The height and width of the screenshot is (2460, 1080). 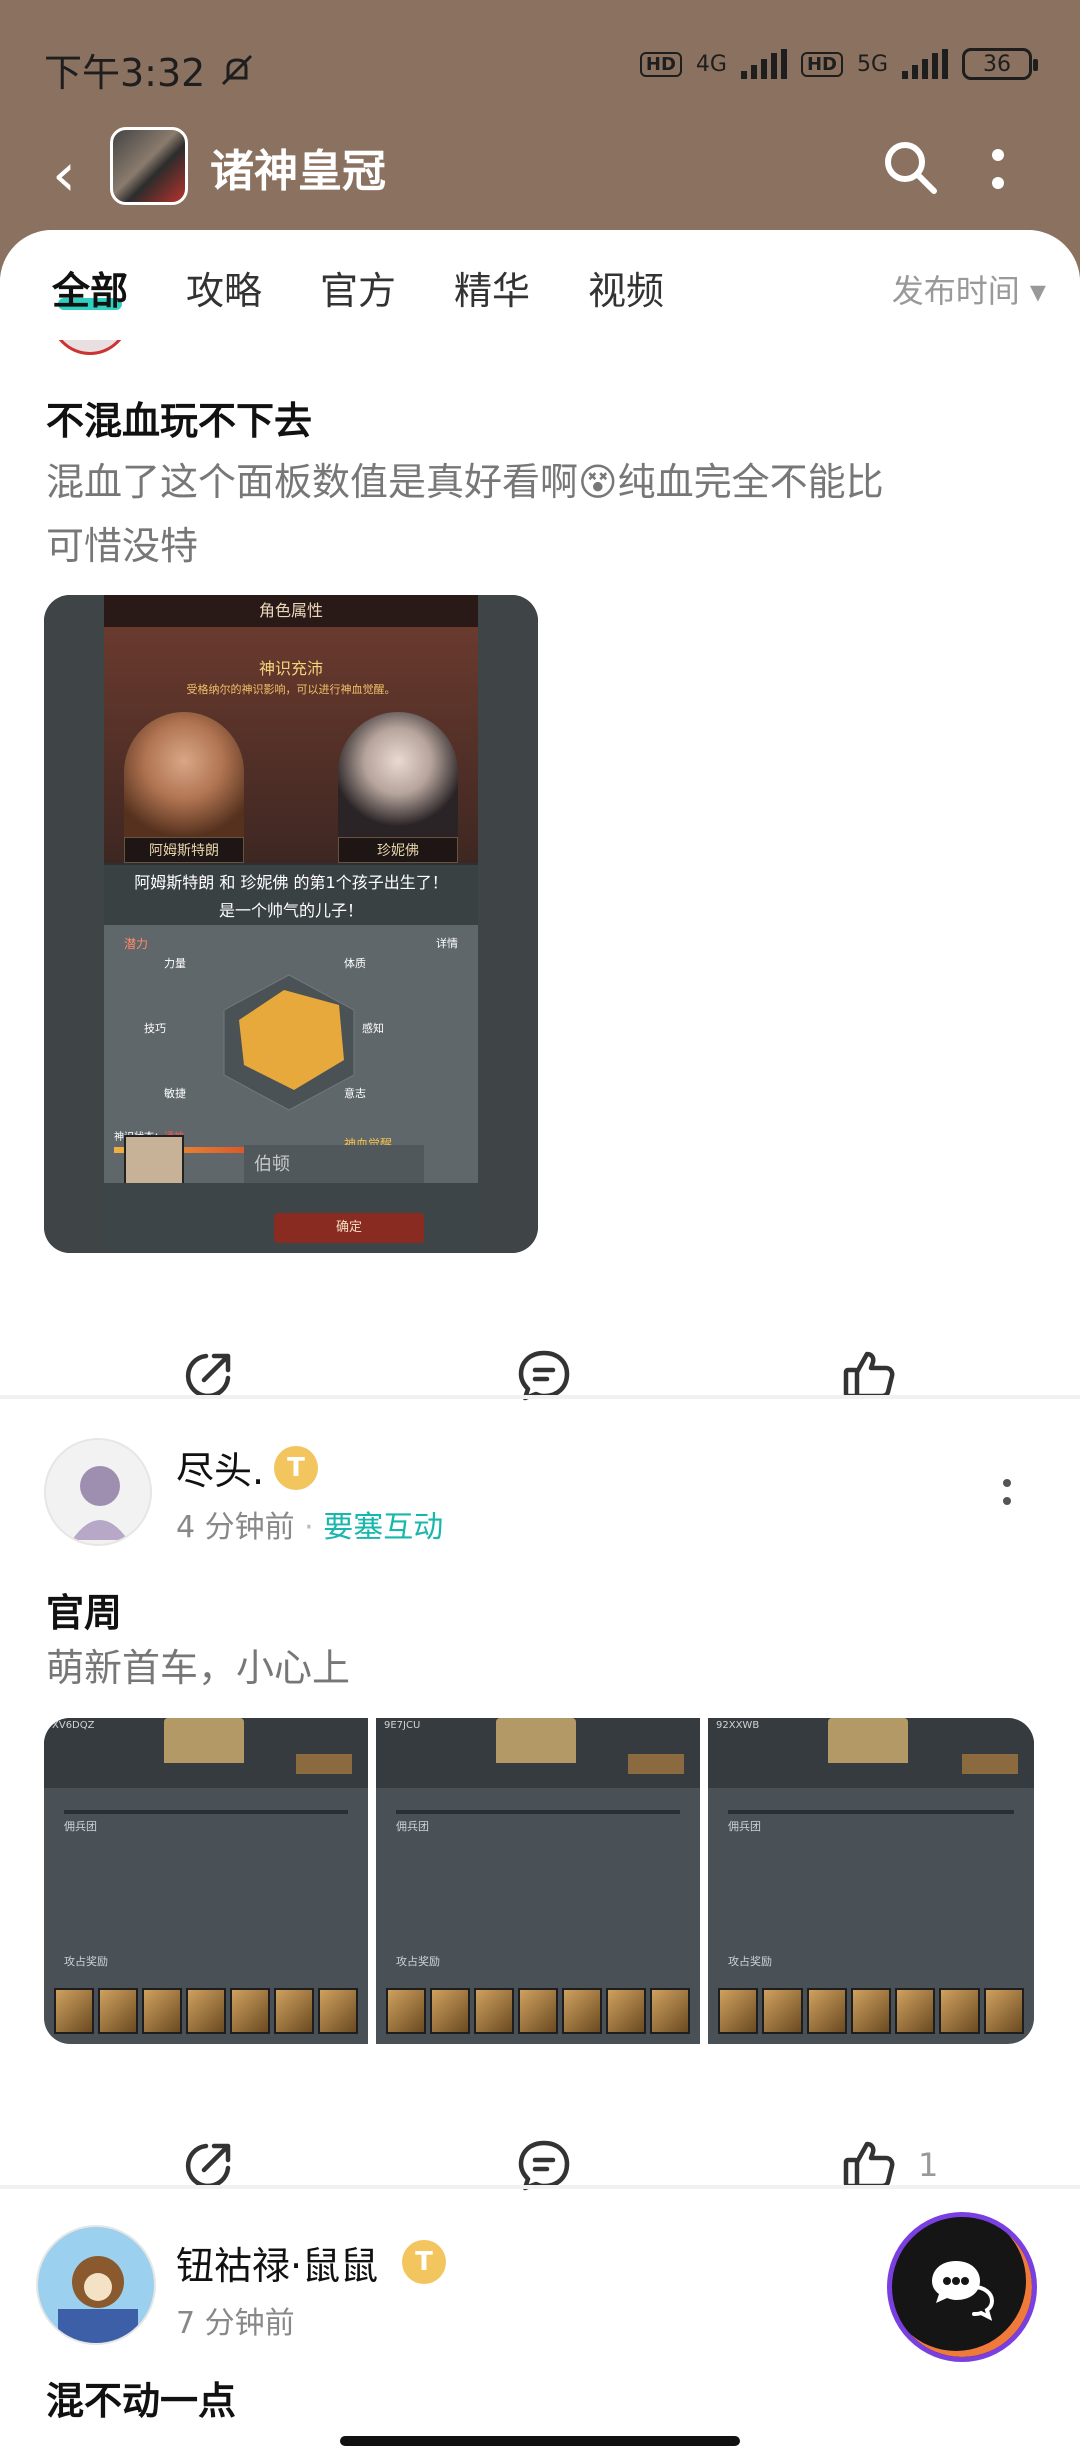 I want to click on stat-label: 技巧, so click(x=155, y=1028).